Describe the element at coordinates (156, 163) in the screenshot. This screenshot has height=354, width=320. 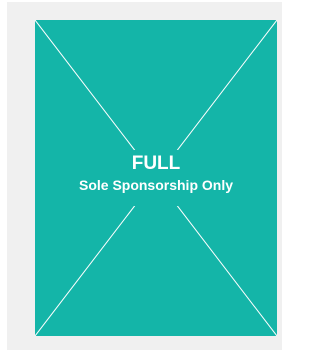
I see `ad-size-title: FULL` at that location.